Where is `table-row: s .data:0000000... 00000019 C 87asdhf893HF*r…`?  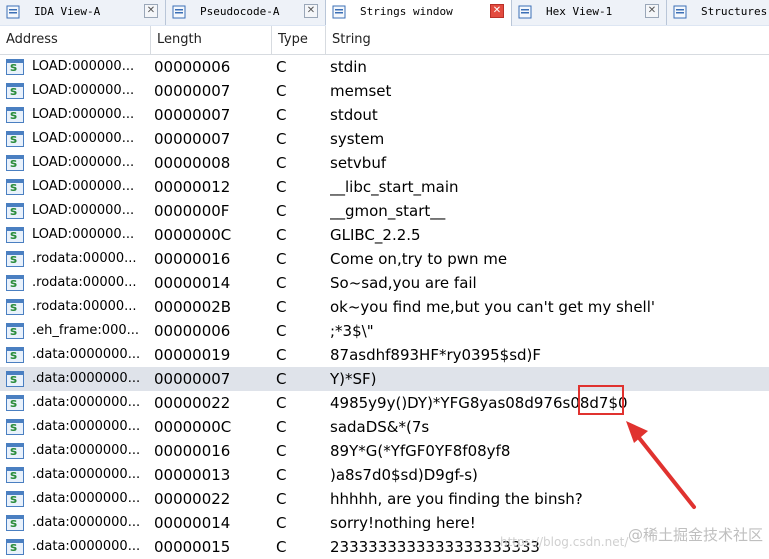 table-row: s .data:0000000... 00000019 C 87asdhf893HF*r… is located at coordinates (384, 355).